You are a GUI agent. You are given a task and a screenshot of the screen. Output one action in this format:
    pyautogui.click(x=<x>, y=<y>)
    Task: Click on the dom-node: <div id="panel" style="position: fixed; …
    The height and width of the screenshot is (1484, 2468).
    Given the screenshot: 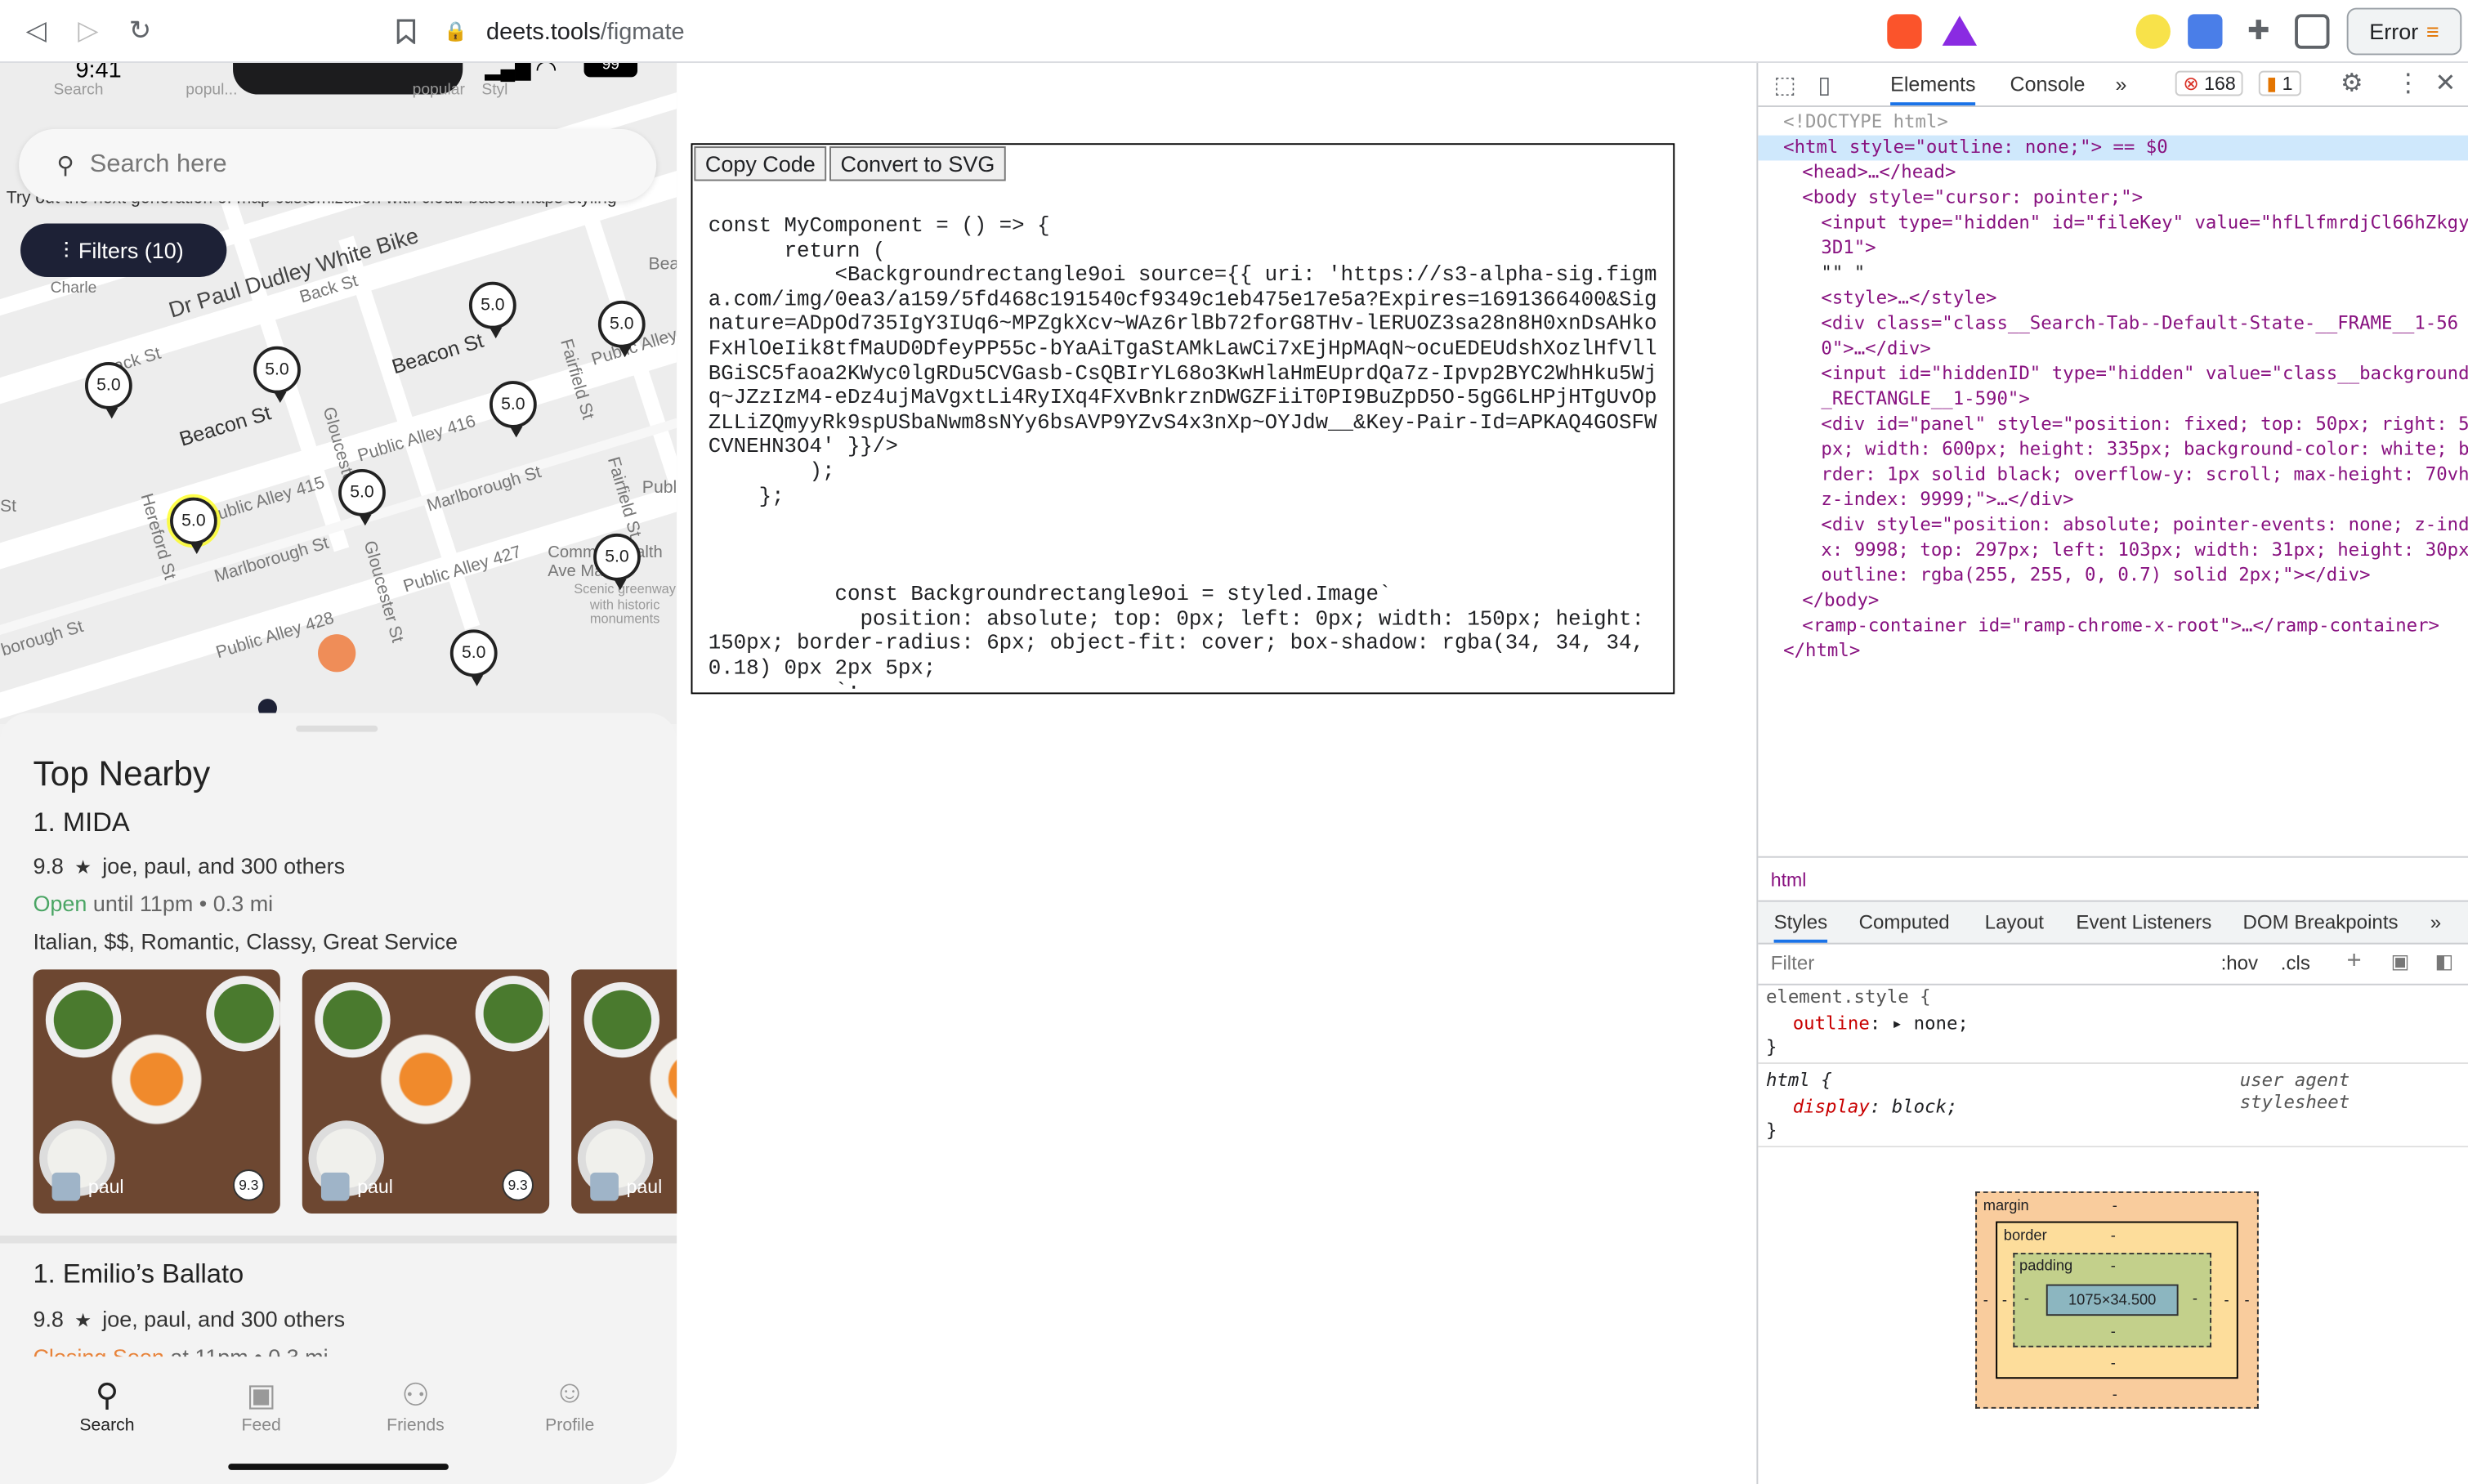 What is the action you would take?
    pyautogui.click(x=2113, y=425)
    